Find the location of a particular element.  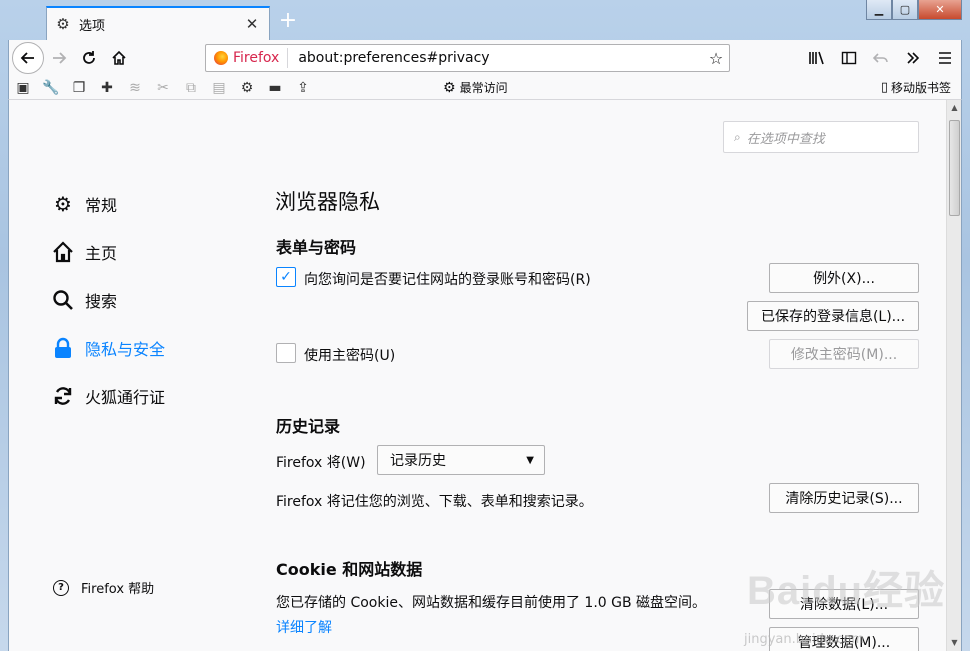

learn-more-link: 详细了解 is located at coordinates (304, 627).